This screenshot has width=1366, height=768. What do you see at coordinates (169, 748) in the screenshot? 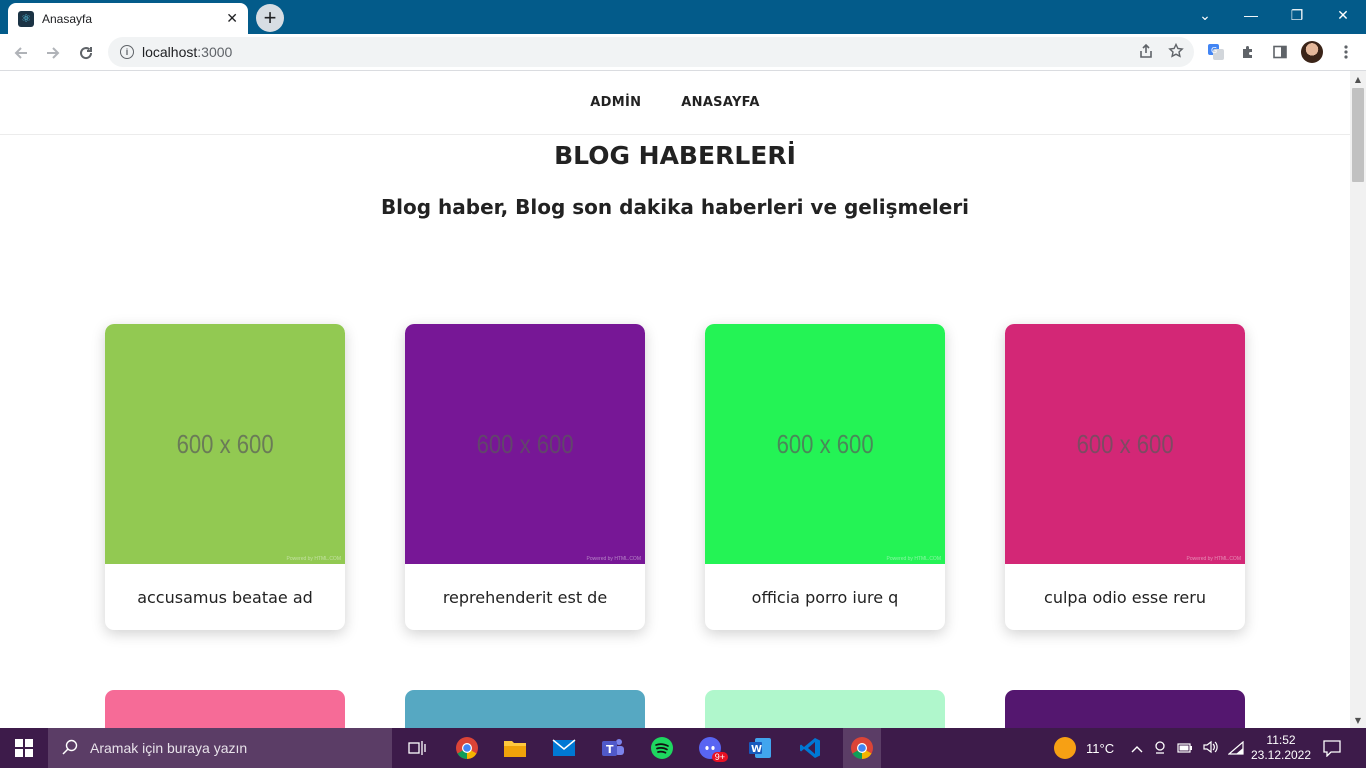
I see `search-placeholder: Aramak için buraya yazın` at bounding box center [169, 748].